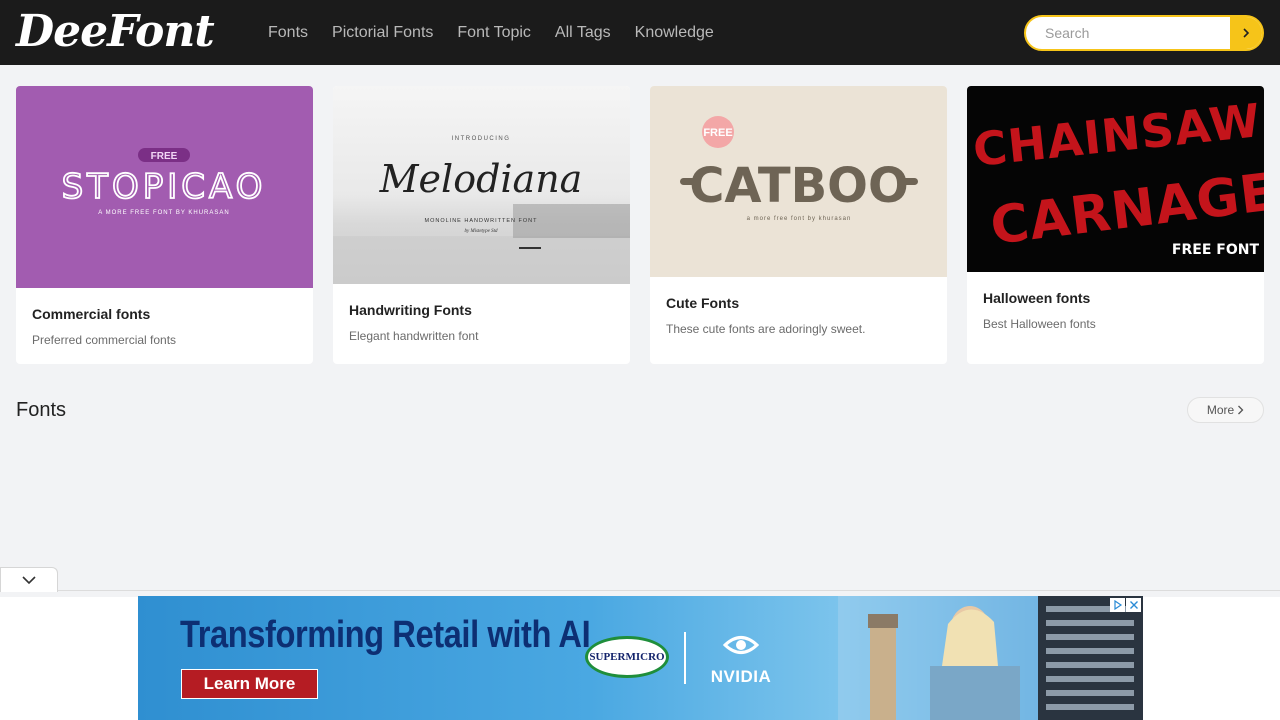  I want to click on nav-pictorial-fonts: Pictorial Fonts, so click(382, 33).